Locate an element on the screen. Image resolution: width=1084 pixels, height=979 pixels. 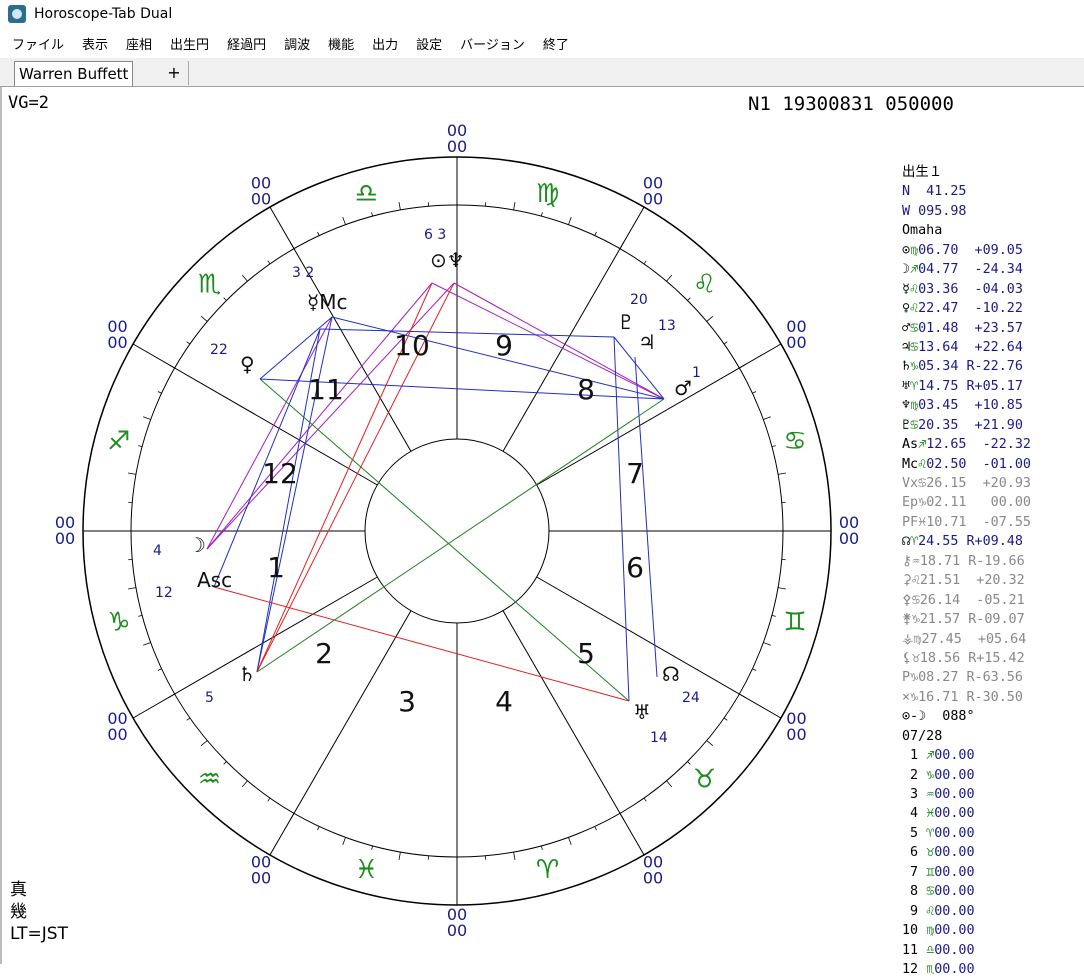
moon-glyph: ☽ is located at coordinates (197, 545).